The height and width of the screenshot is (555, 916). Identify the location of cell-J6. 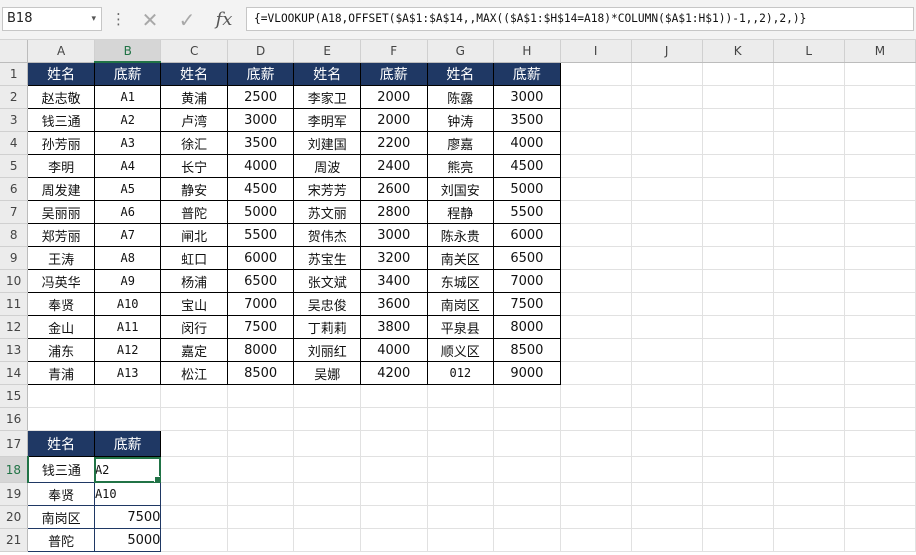
(667, 189).